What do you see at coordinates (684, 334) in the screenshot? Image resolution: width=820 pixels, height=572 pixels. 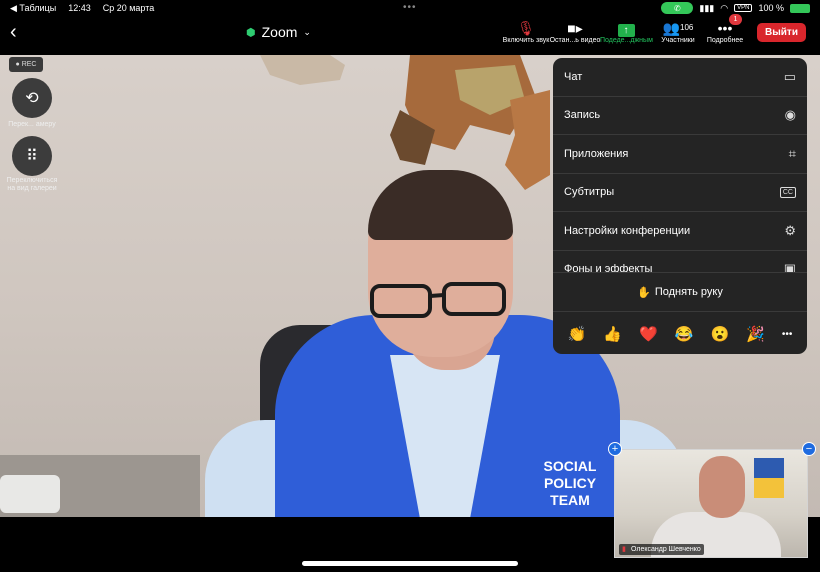 I see `reaction-laugh: 😂` at bounding box center [684, 334].